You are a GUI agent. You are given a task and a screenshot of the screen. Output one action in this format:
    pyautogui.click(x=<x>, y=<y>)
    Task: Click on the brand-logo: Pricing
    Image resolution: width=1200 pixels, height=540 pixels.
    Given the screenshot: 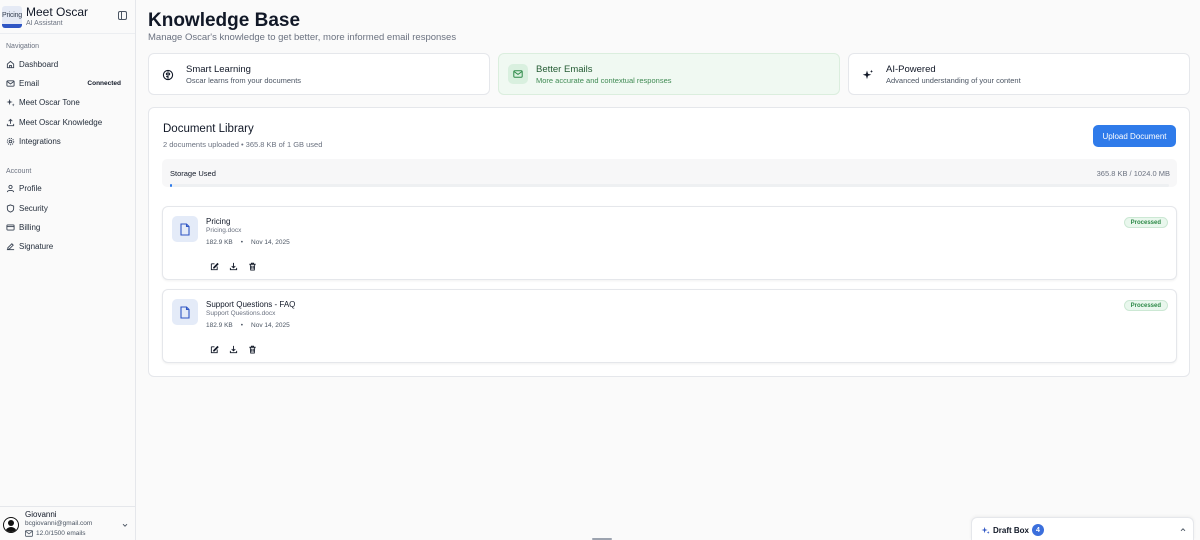 What is the action you would take?
    pyautogui.click(x=12, y=16)
    